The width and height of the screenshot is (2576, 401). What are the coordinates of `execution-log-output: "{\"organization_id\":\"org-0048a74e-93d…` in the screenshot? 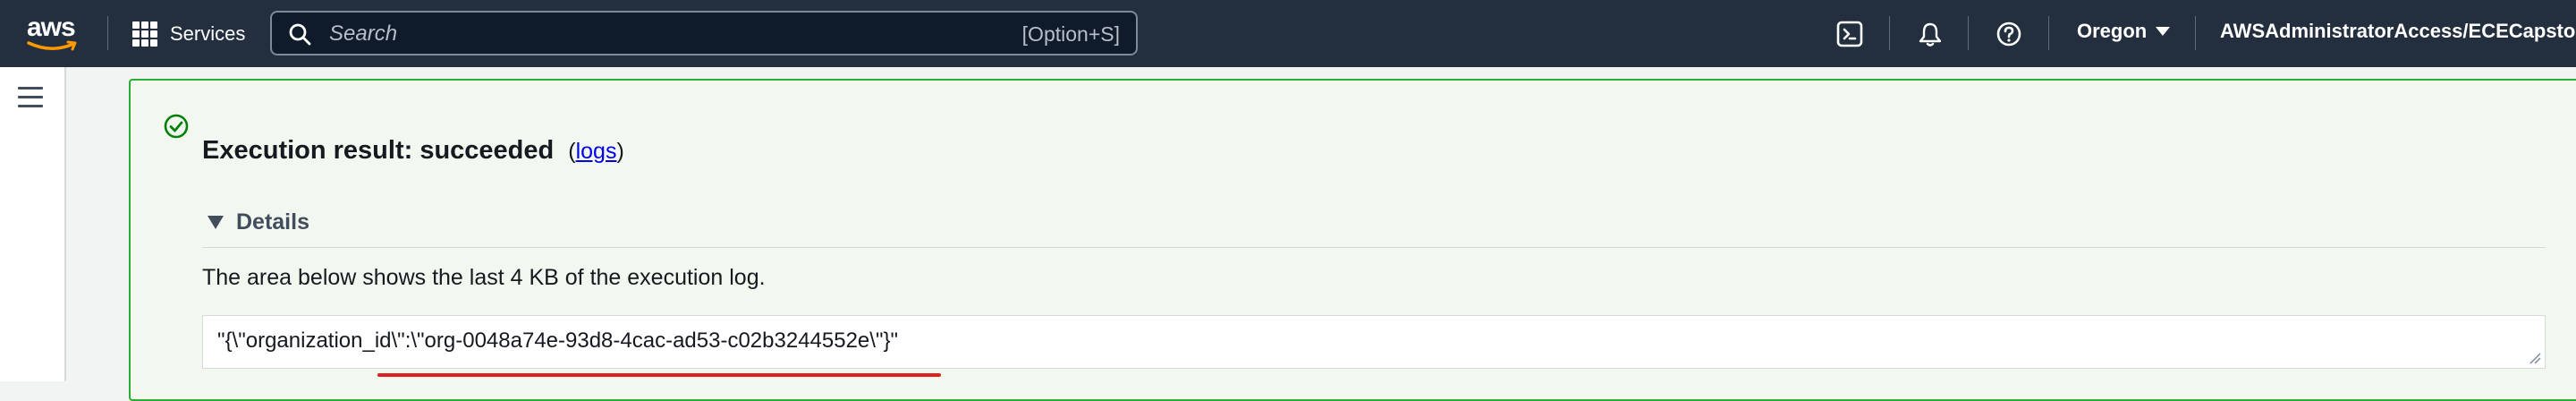 It's located at (1374, 342).